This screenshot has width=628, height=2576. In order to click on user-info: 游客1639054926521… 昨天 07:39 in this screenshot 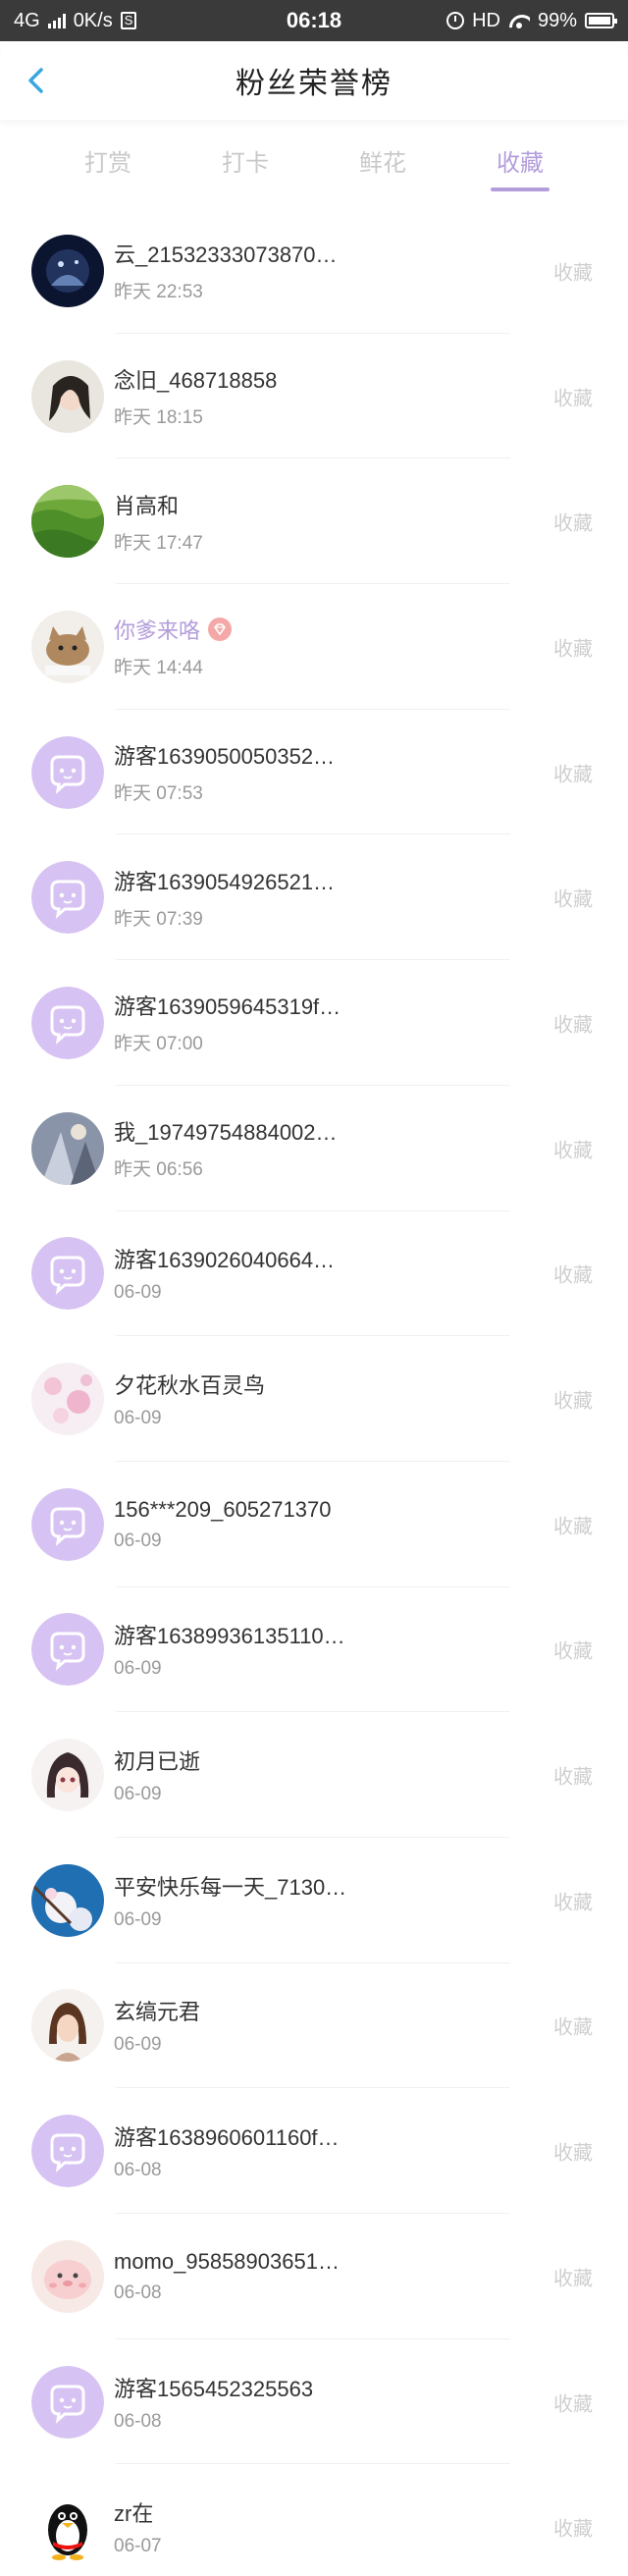, I will do `click(305, 898)`.